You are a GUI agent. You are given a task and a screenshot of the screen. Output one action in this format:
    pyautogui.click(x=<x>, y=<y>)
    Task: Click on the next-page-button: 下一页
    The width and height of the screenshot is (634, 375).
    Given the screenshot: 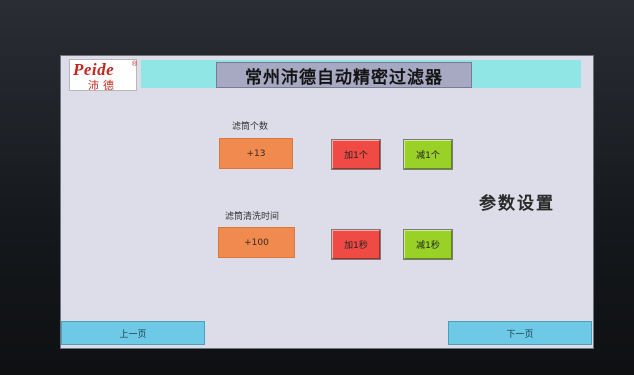 What is the action you would take?
    pyautogui.click(x=520, y=333)
    